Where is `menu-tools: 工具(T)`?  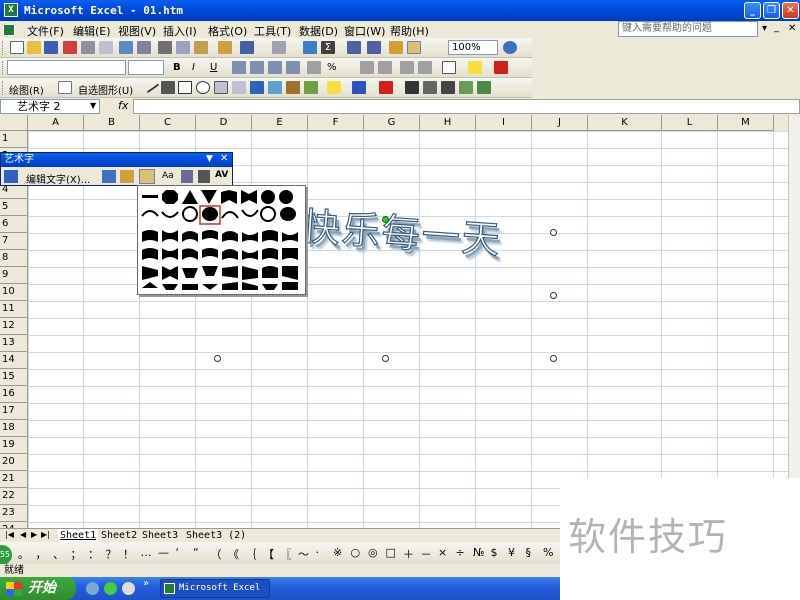
menu-tools: 工具(T) is located at coordinates (272, 31).